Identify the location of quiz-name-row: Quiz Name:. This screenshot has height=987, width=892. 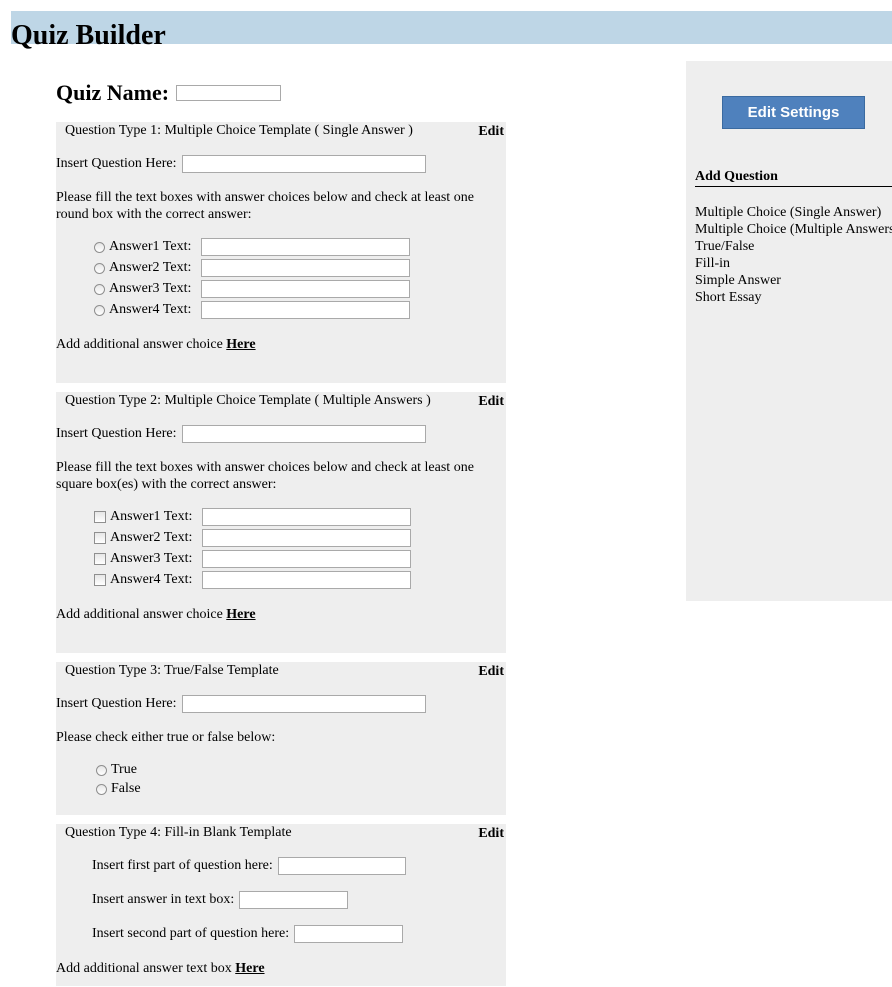
(169, 93).